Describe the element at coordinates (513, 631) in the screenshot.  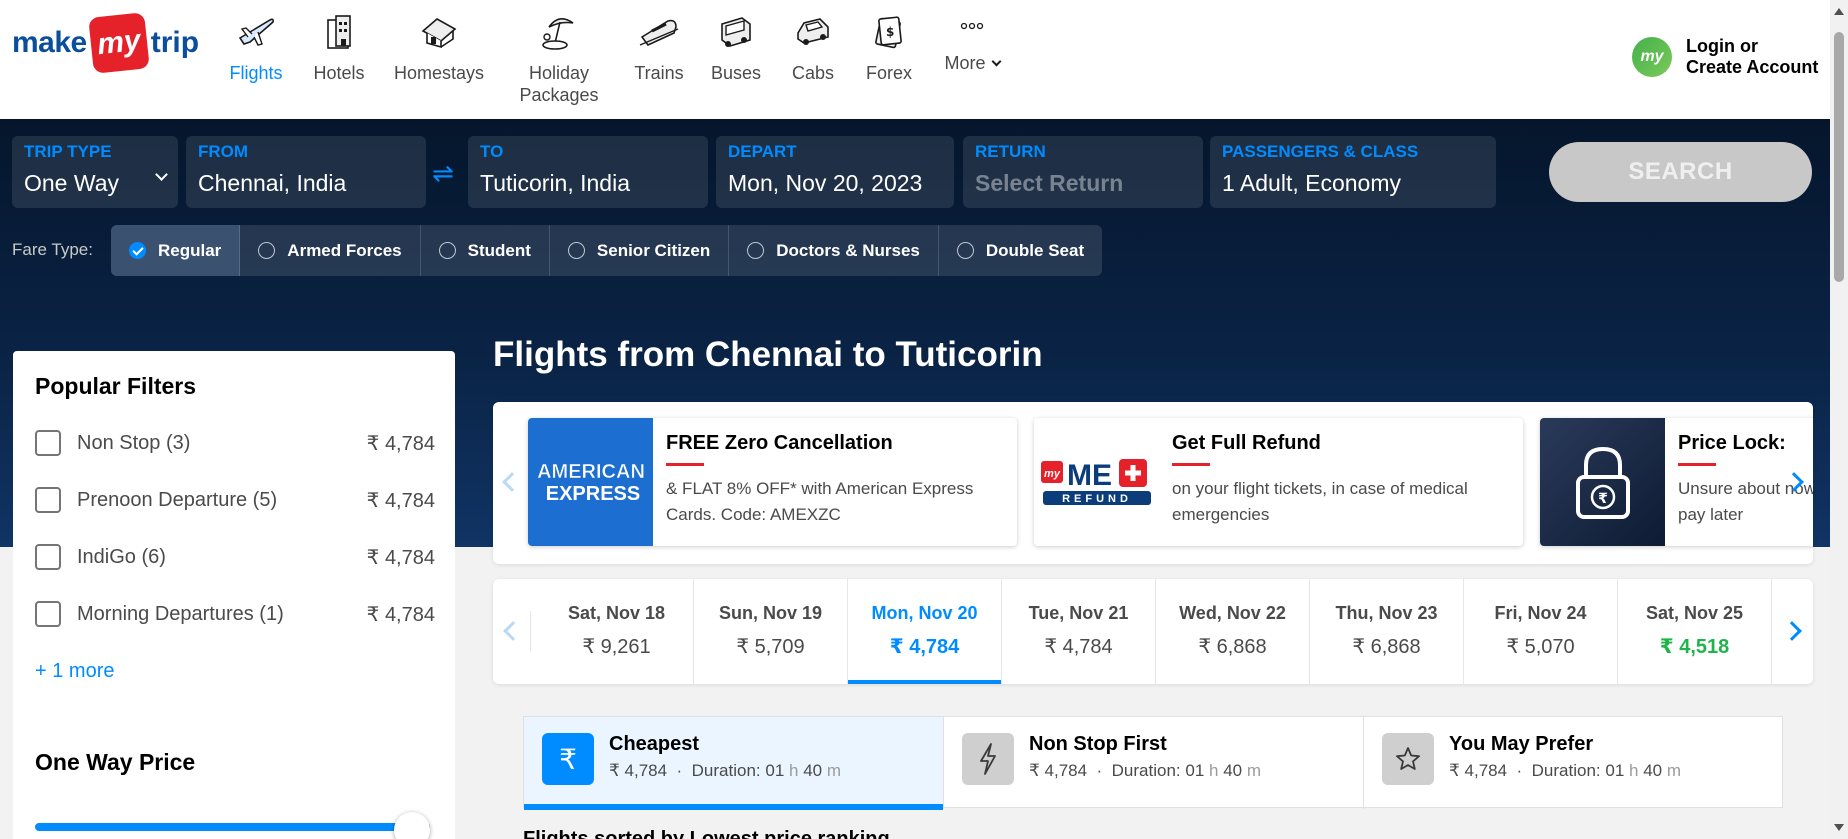
I see `dates-prev-arrow` at that location.